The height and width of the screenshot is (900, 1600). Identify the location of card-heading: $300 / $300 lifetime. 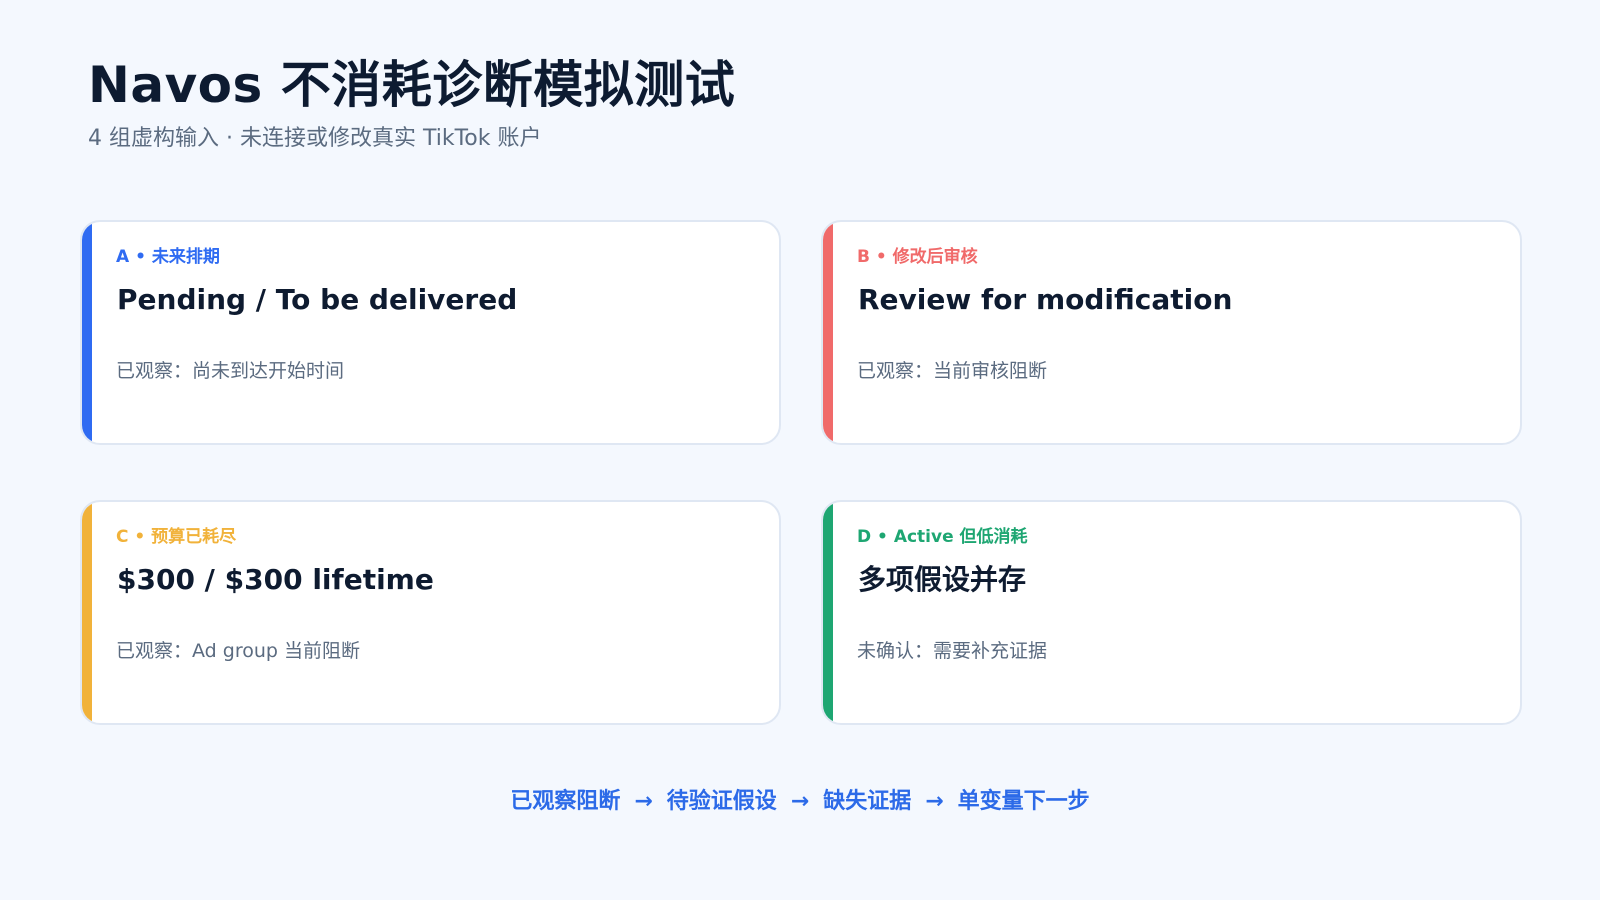
(275, 579).